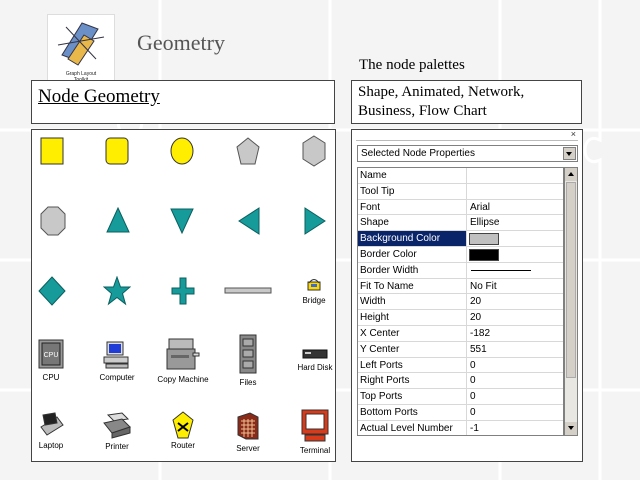  I want to click on property-grid-scrollbar, so click(571, 301).